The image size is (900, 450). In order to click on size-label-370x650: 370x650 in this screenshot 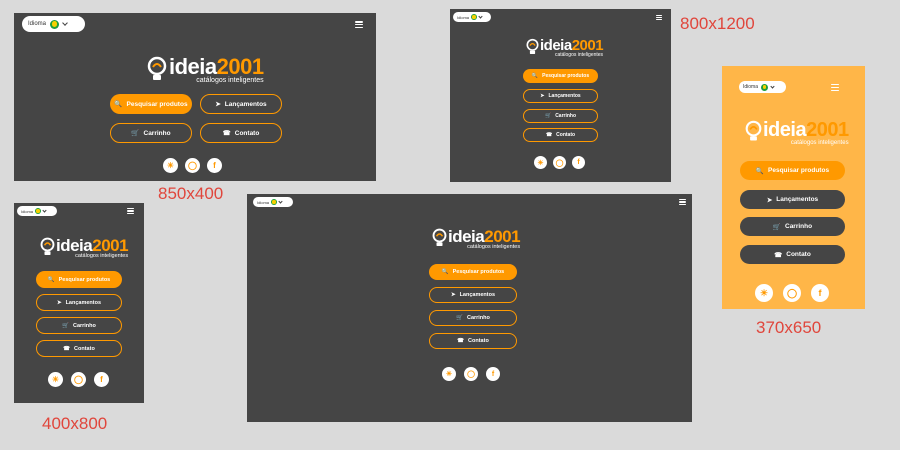, I will do `click(789, 327)`.